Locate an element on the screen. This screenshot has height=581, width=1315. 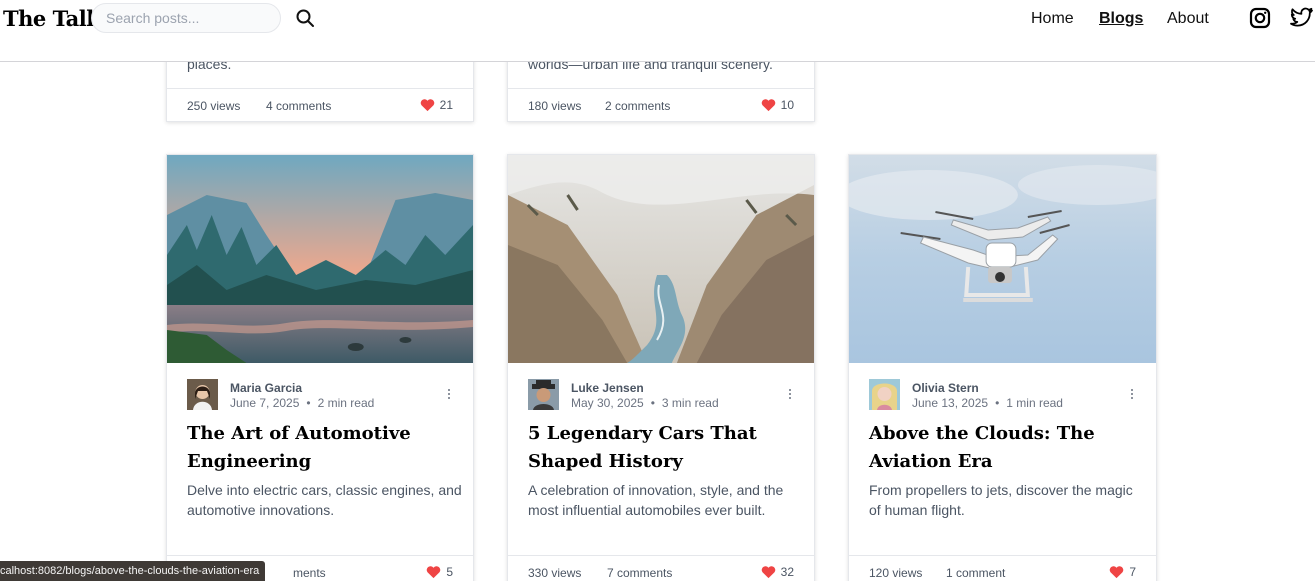
like-button: 7 is located at coordinates (1122, 572).